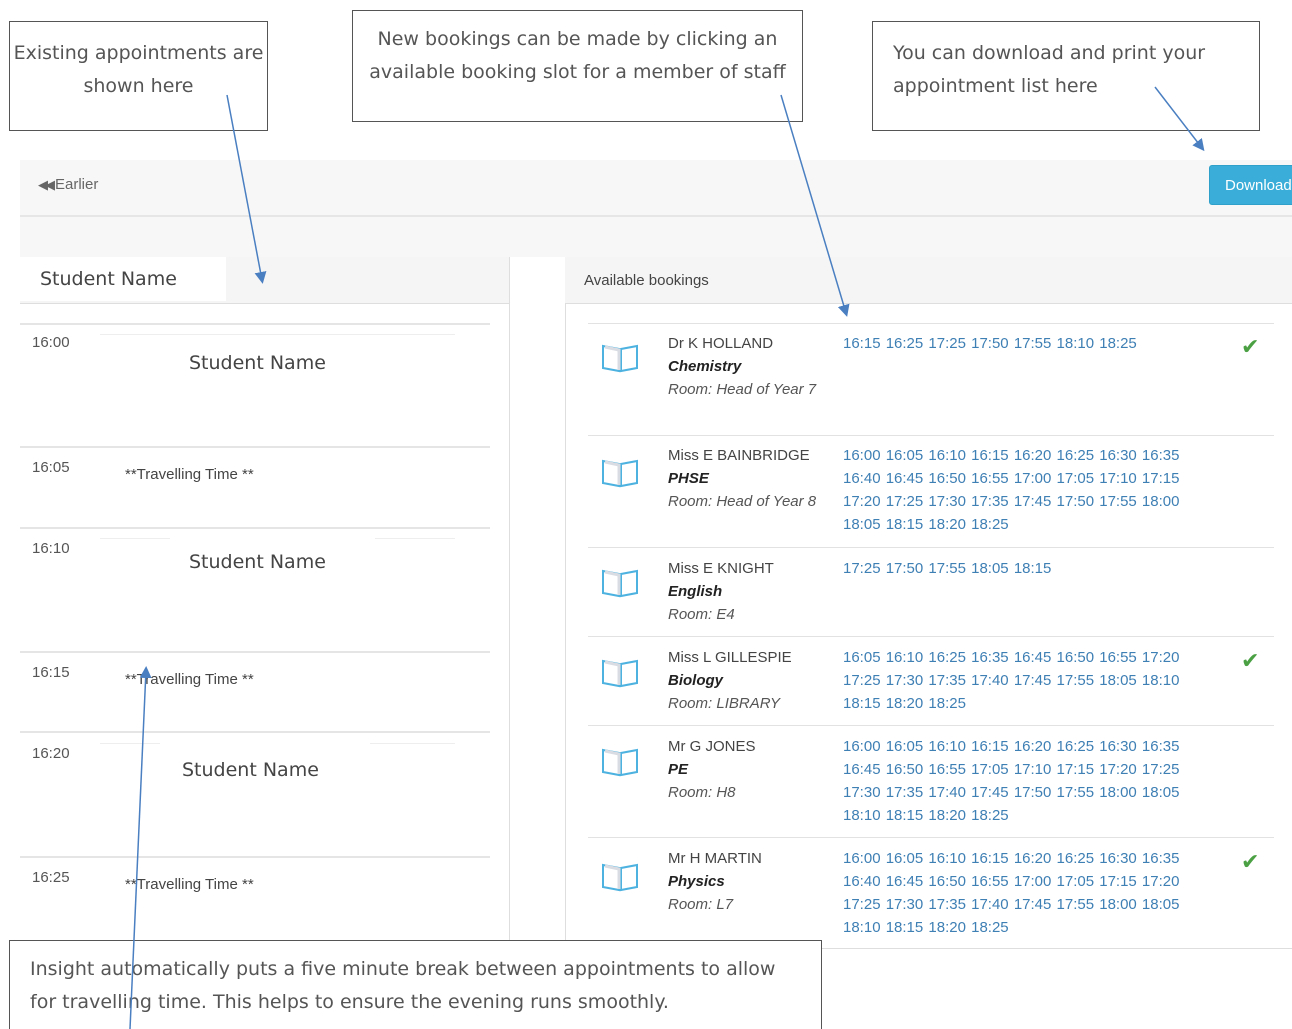 The width and height of the screenshot is (1292, 1029). Describe the element at coordinates (701, 904) in the screenshot. I see `teacher-room: Room: L7` at that location.